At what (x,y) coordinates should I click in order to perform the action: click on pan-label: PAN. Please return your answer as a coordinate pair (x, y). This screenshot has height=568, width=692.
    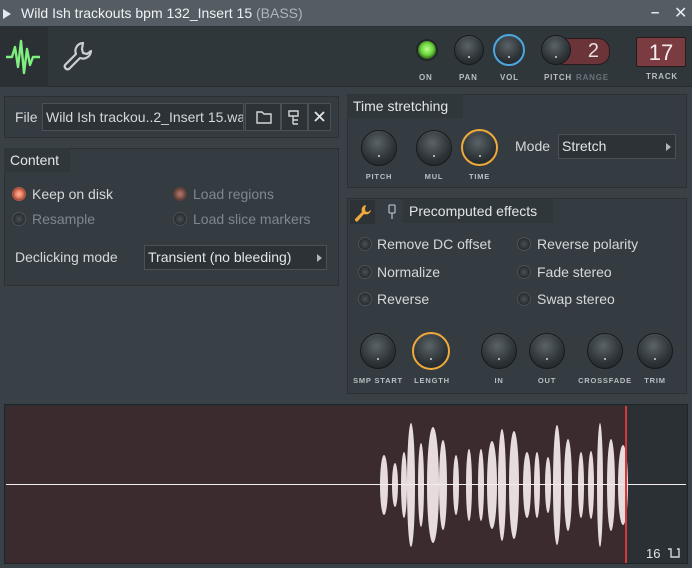
    Looking at the image, I should click on (468, 77).